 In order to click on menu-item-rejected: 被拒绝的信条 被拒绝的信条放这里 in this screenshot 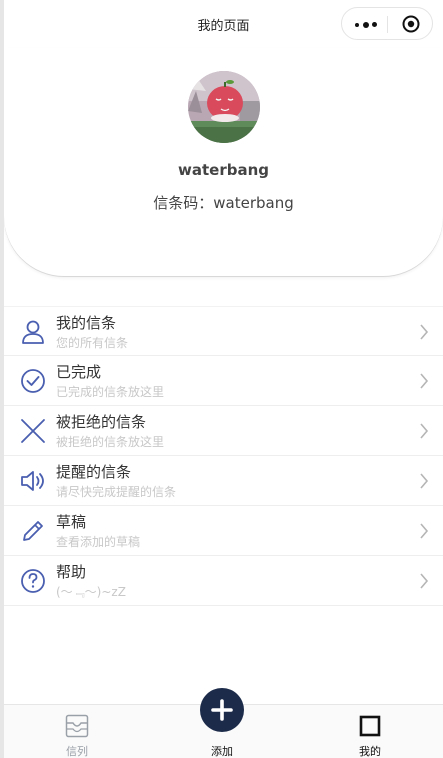, I will do `click(223, 431)`.